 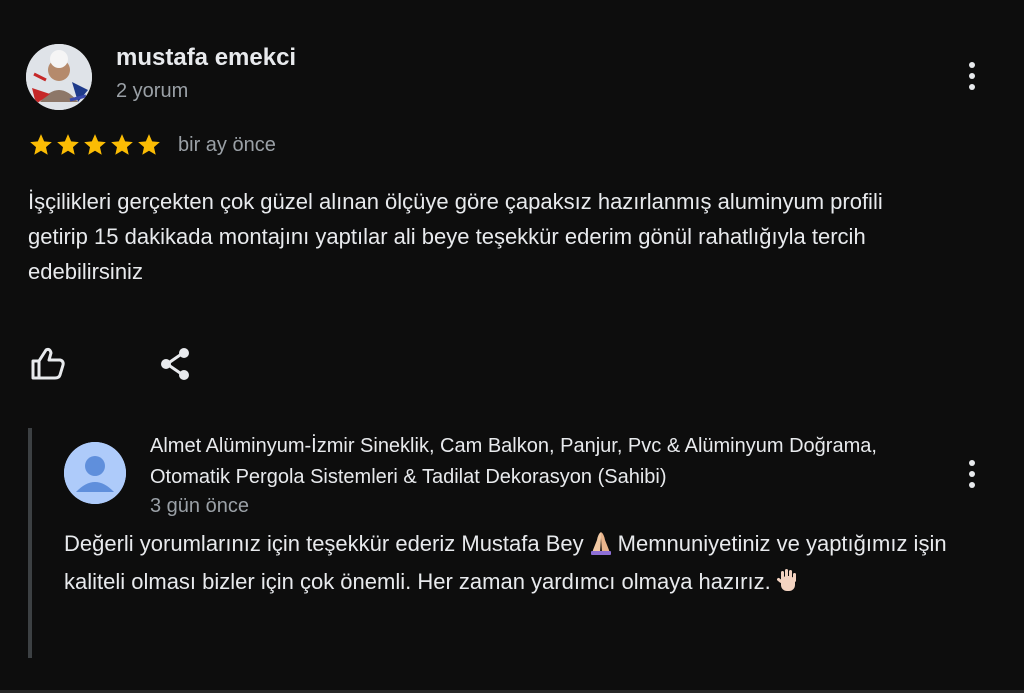 I want to click on reply-more-options-button, so click(x=972, y=474).